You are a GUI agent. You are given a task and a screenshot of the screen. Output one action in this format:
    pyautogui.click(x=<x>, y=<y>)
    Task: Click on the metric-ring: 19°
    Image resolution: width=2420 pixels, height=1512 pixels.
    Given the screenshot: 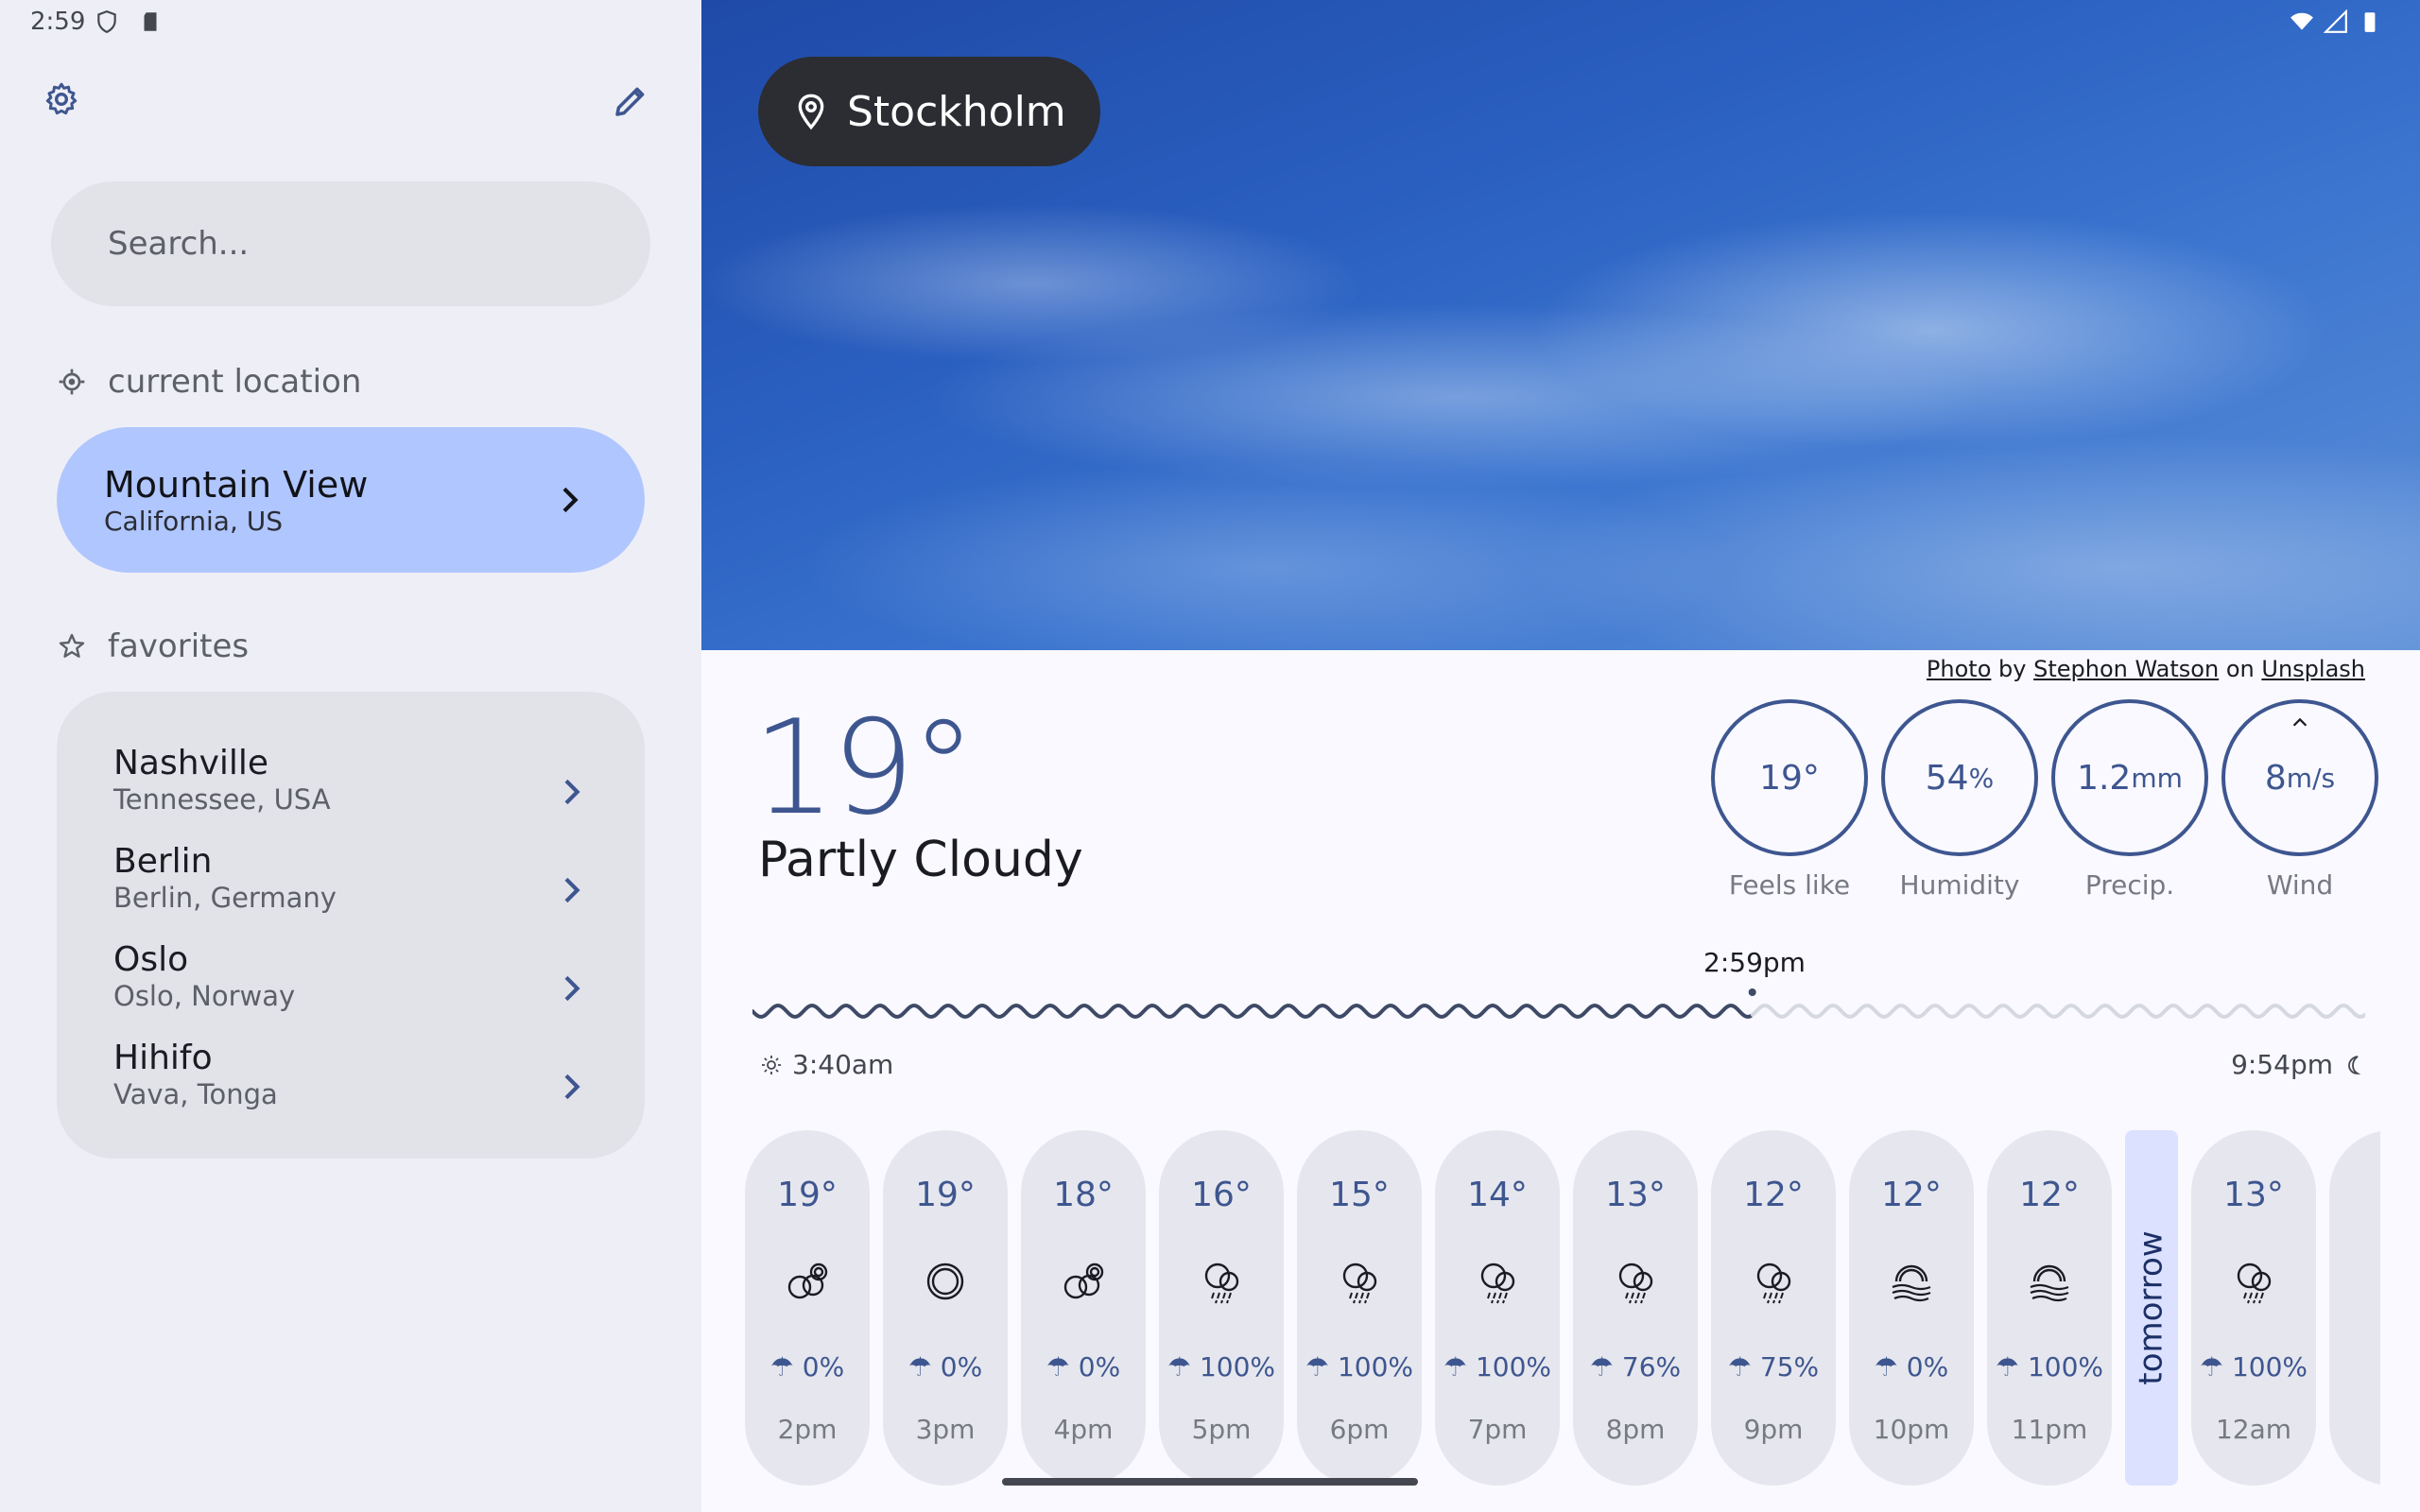 What is the action you would take?
    pyautogui.click(x=1789, y=777)
    